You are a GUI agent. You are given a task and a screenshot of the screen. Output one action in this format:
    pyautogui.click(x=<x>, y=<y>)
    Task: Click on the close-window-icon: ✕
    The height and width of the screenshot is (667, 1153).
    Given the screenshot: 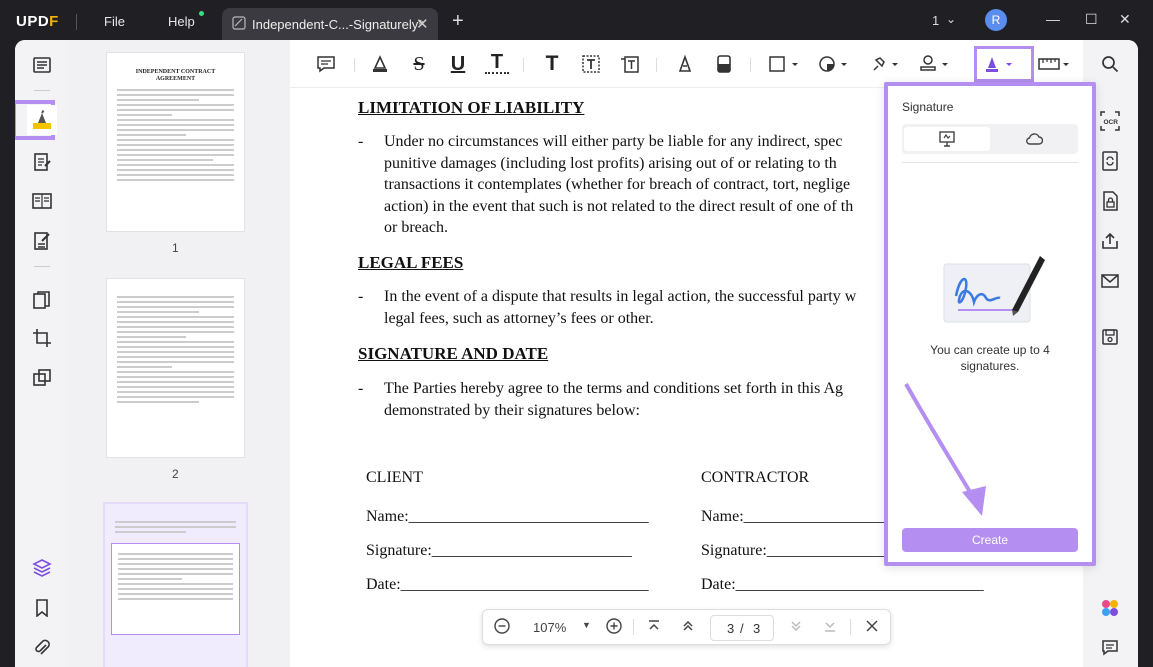 What is the action you would take?
    pyautogui.click(x=1125, y=19)
    